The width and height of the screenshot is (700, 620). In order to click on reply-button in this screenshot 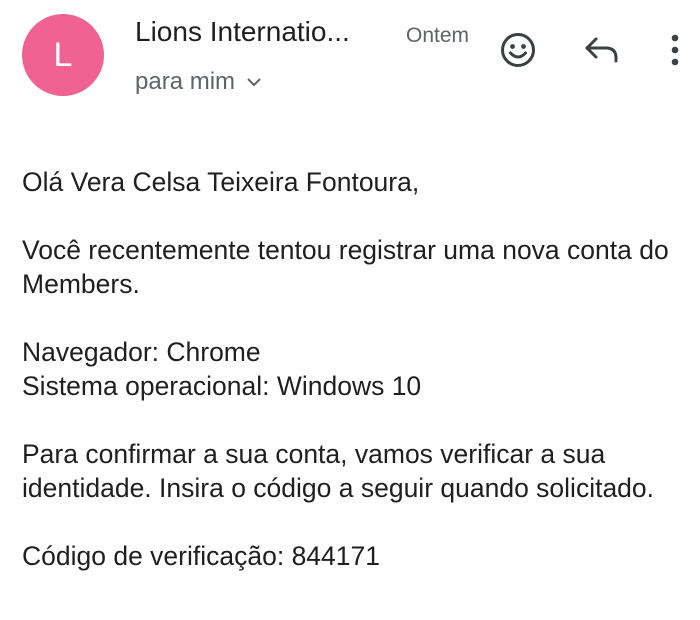, I will do `click(602, 50)`.